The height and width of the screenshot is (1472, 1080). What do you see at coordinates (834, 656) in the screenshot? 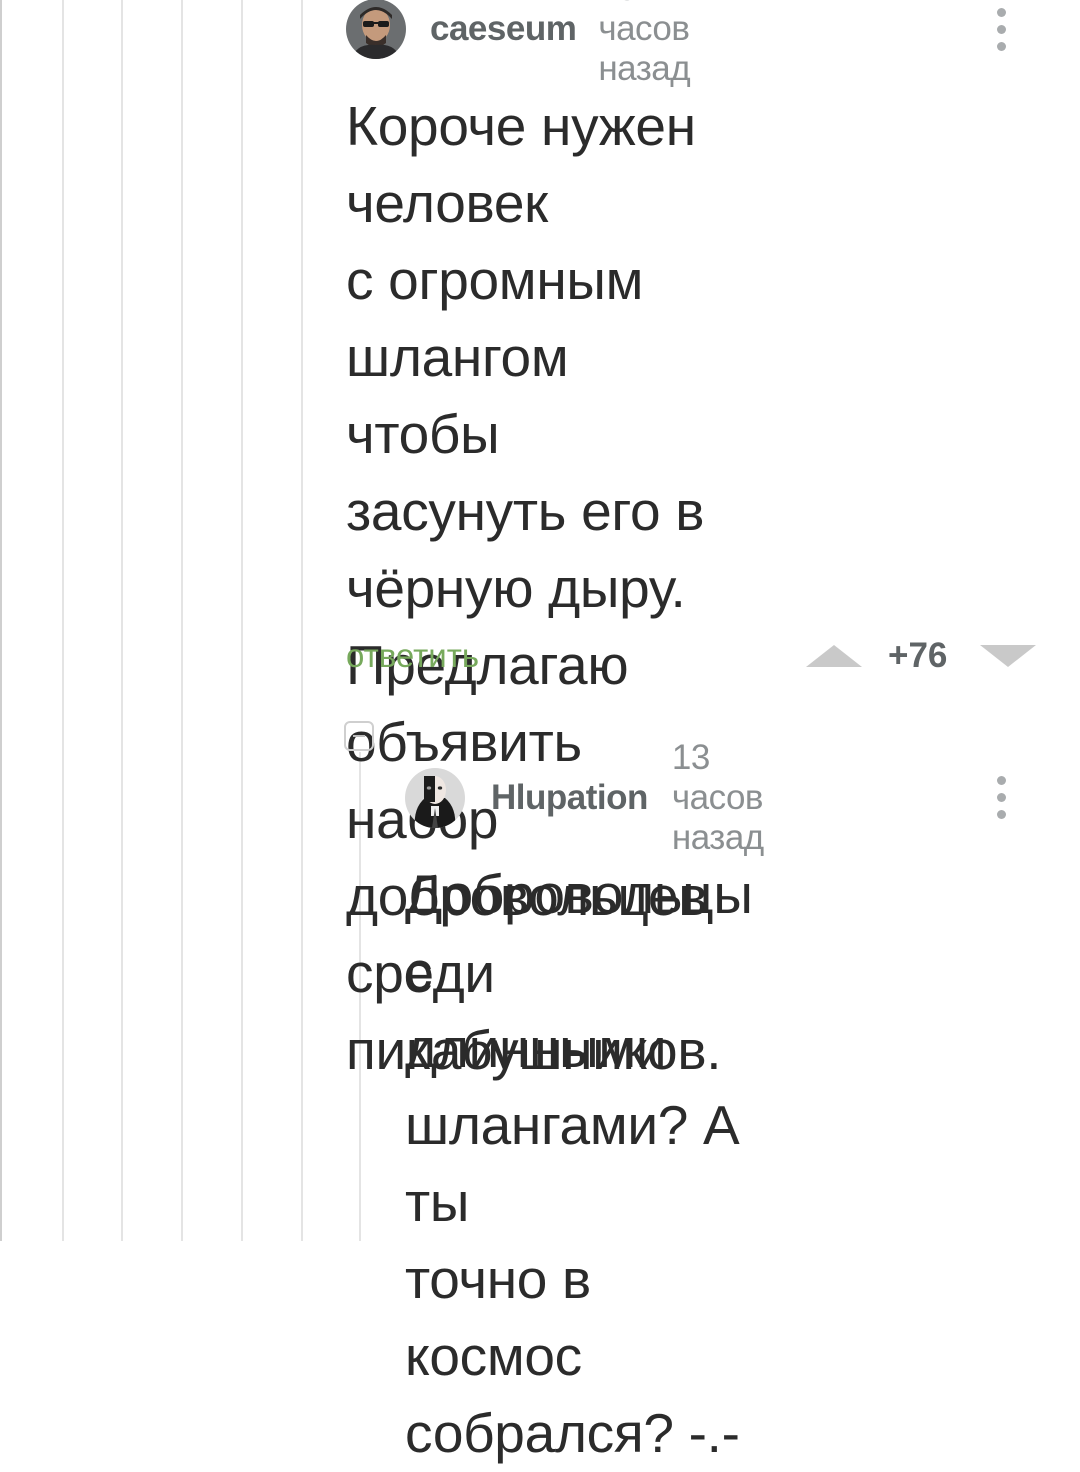
I see `upvote-icon` at bounding box center [834, 656].